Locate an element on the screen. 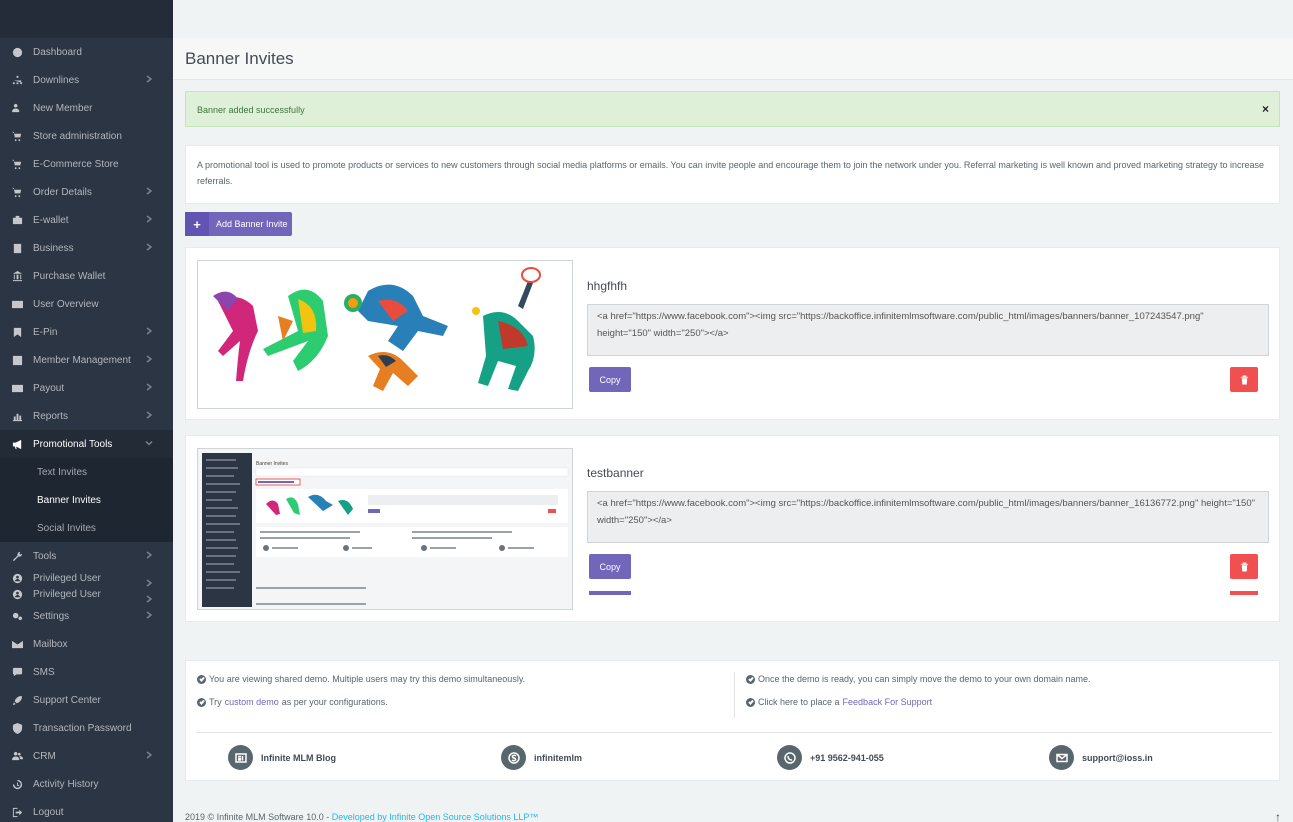  alert-close-button: × is located at coordinates (1265, 109).